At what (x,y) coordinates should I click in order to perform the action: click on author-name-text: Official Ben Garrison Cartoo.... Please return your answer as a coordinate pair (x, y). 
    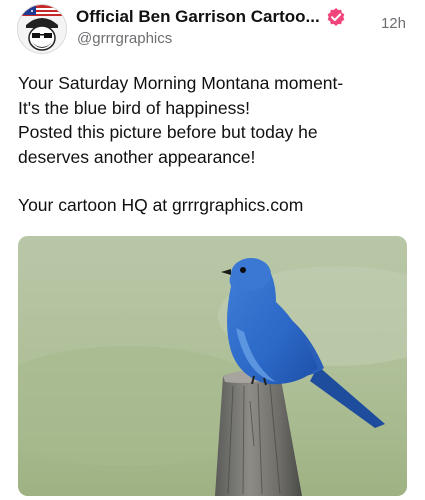
    Looking at the image, I should click on (198, 17).